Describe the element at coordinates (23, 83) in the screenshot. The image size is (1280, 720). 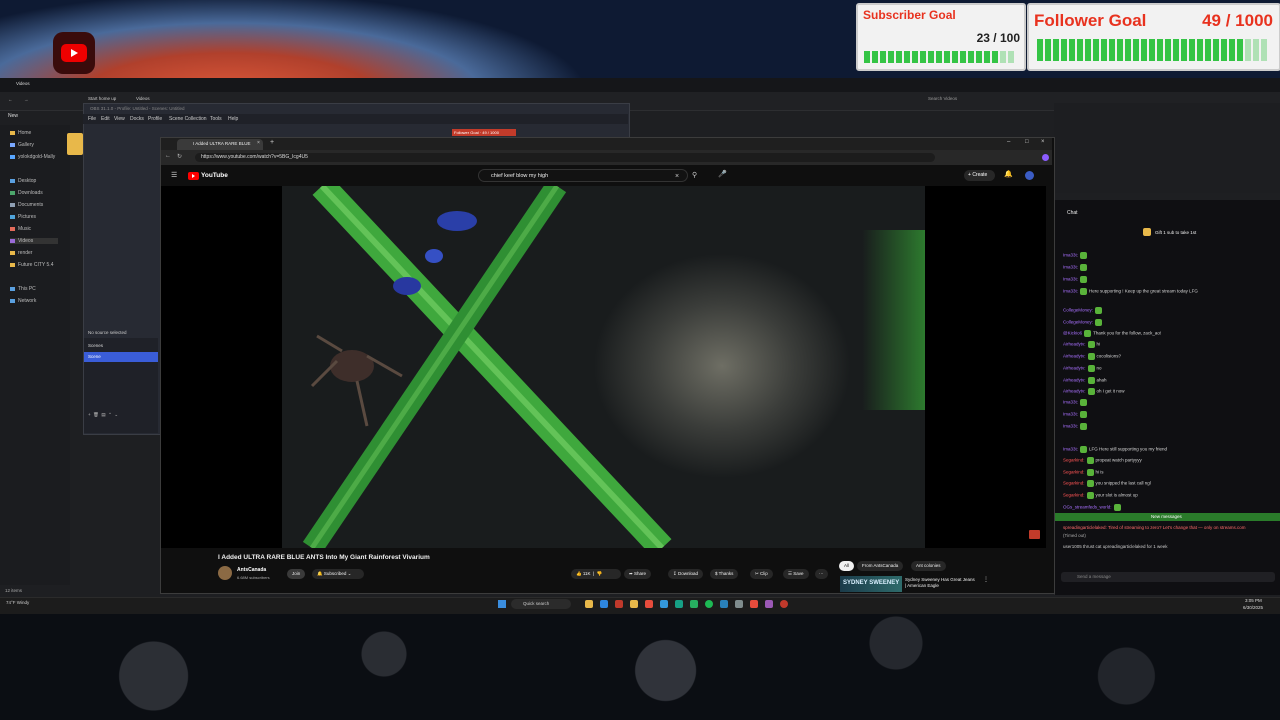
I see `explorer-title: Videos` at that location.